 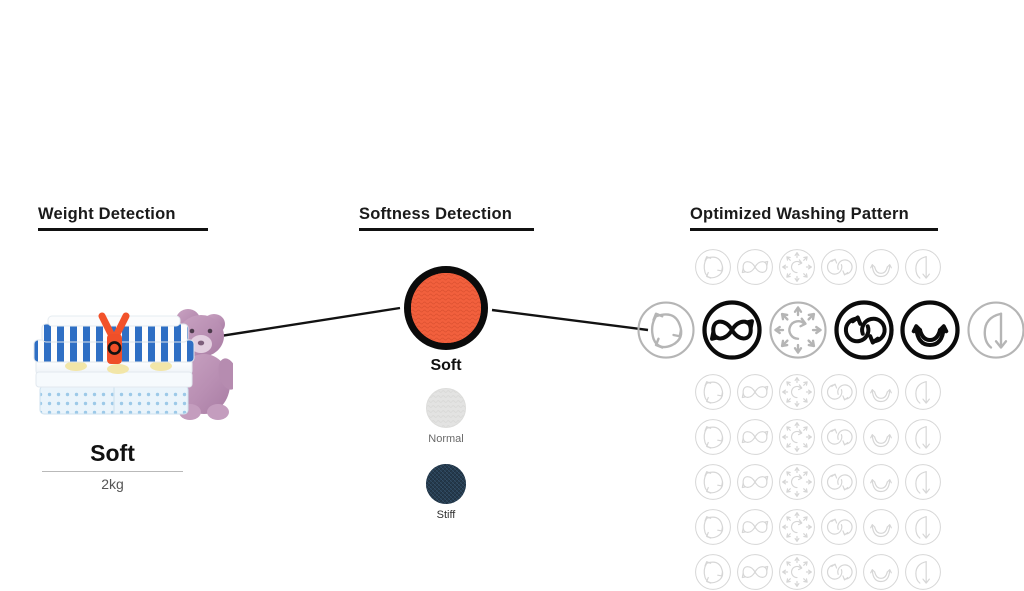 I want to click on softness-option-soft: Soft, so click(x=446, y=320).